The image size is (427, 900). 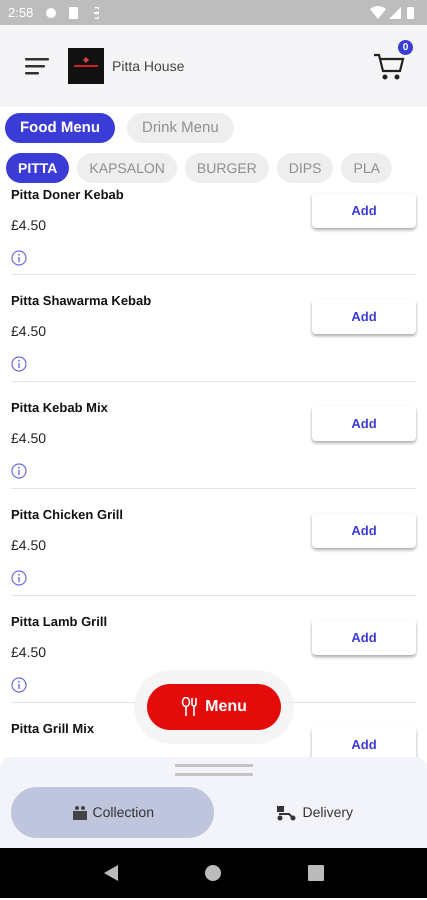 What do you see at coordinates (111, 873) in the screenshot?
I see `back-icon` at bounding box center [111, 873].